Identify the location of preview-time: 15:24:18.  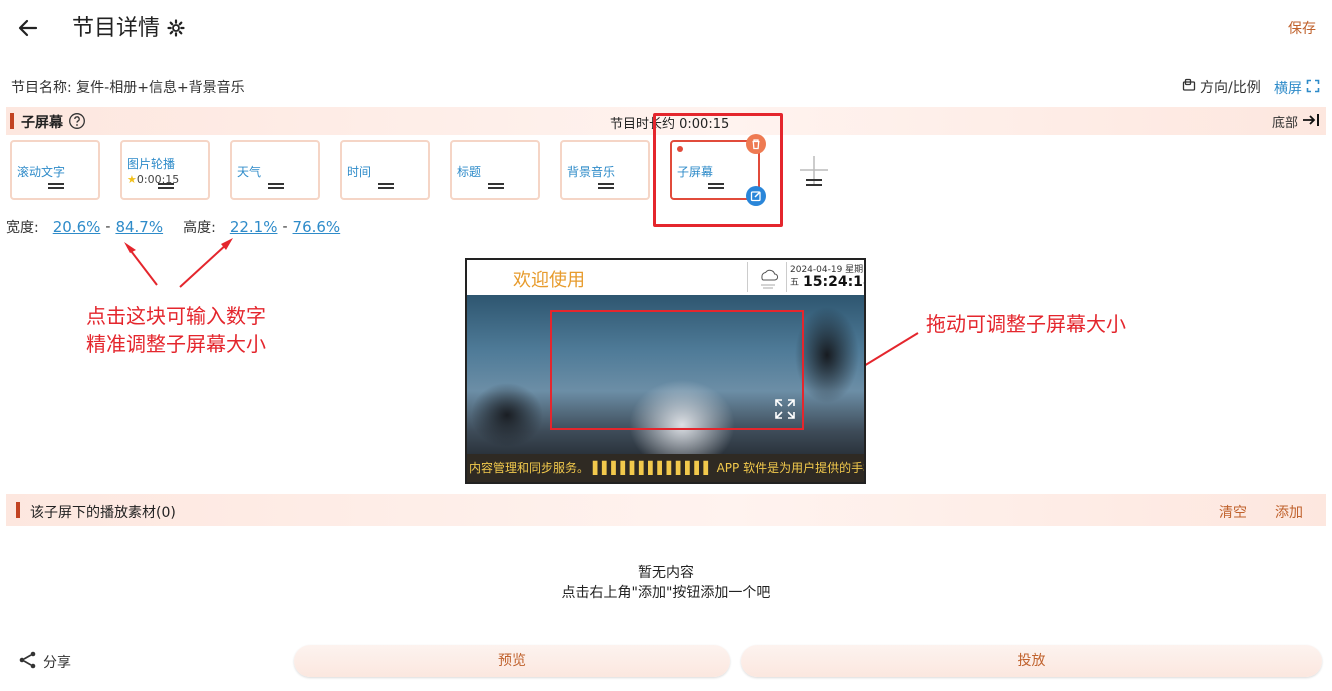
(834, 282).